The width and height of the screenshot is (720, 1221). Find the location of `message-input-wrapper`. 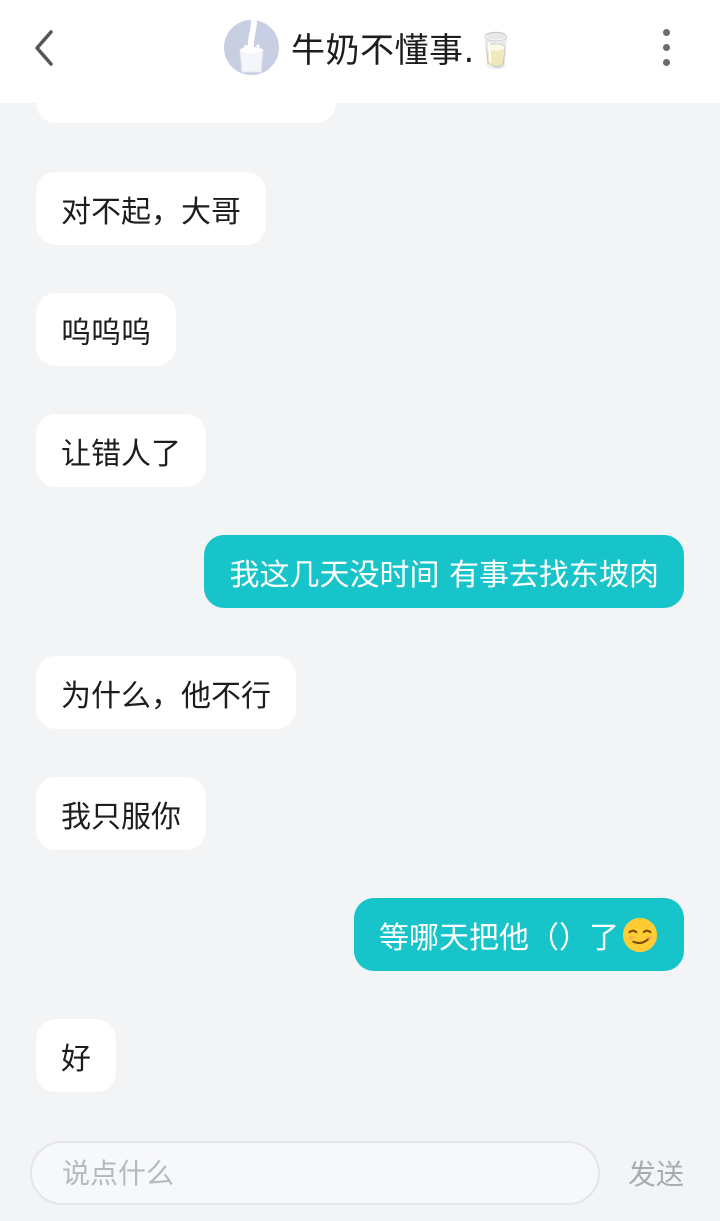

message-input-wrapper is located at coordinates (315, 1173).